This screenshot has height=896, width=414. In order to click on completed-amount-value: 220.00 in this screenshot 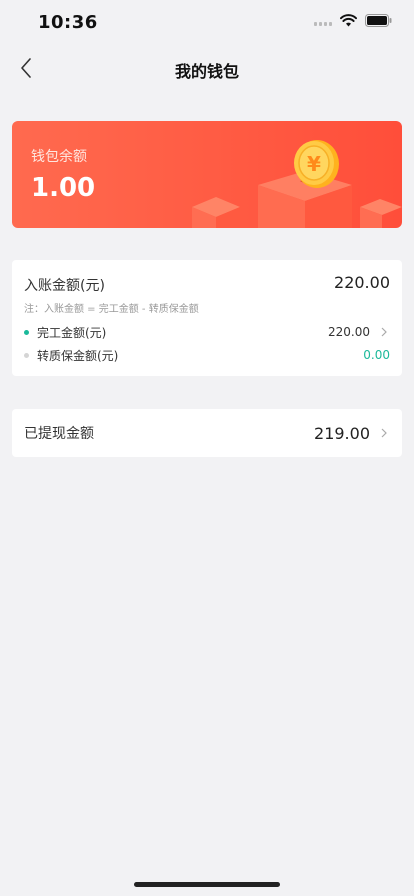, I will do `click(349, 332)`.